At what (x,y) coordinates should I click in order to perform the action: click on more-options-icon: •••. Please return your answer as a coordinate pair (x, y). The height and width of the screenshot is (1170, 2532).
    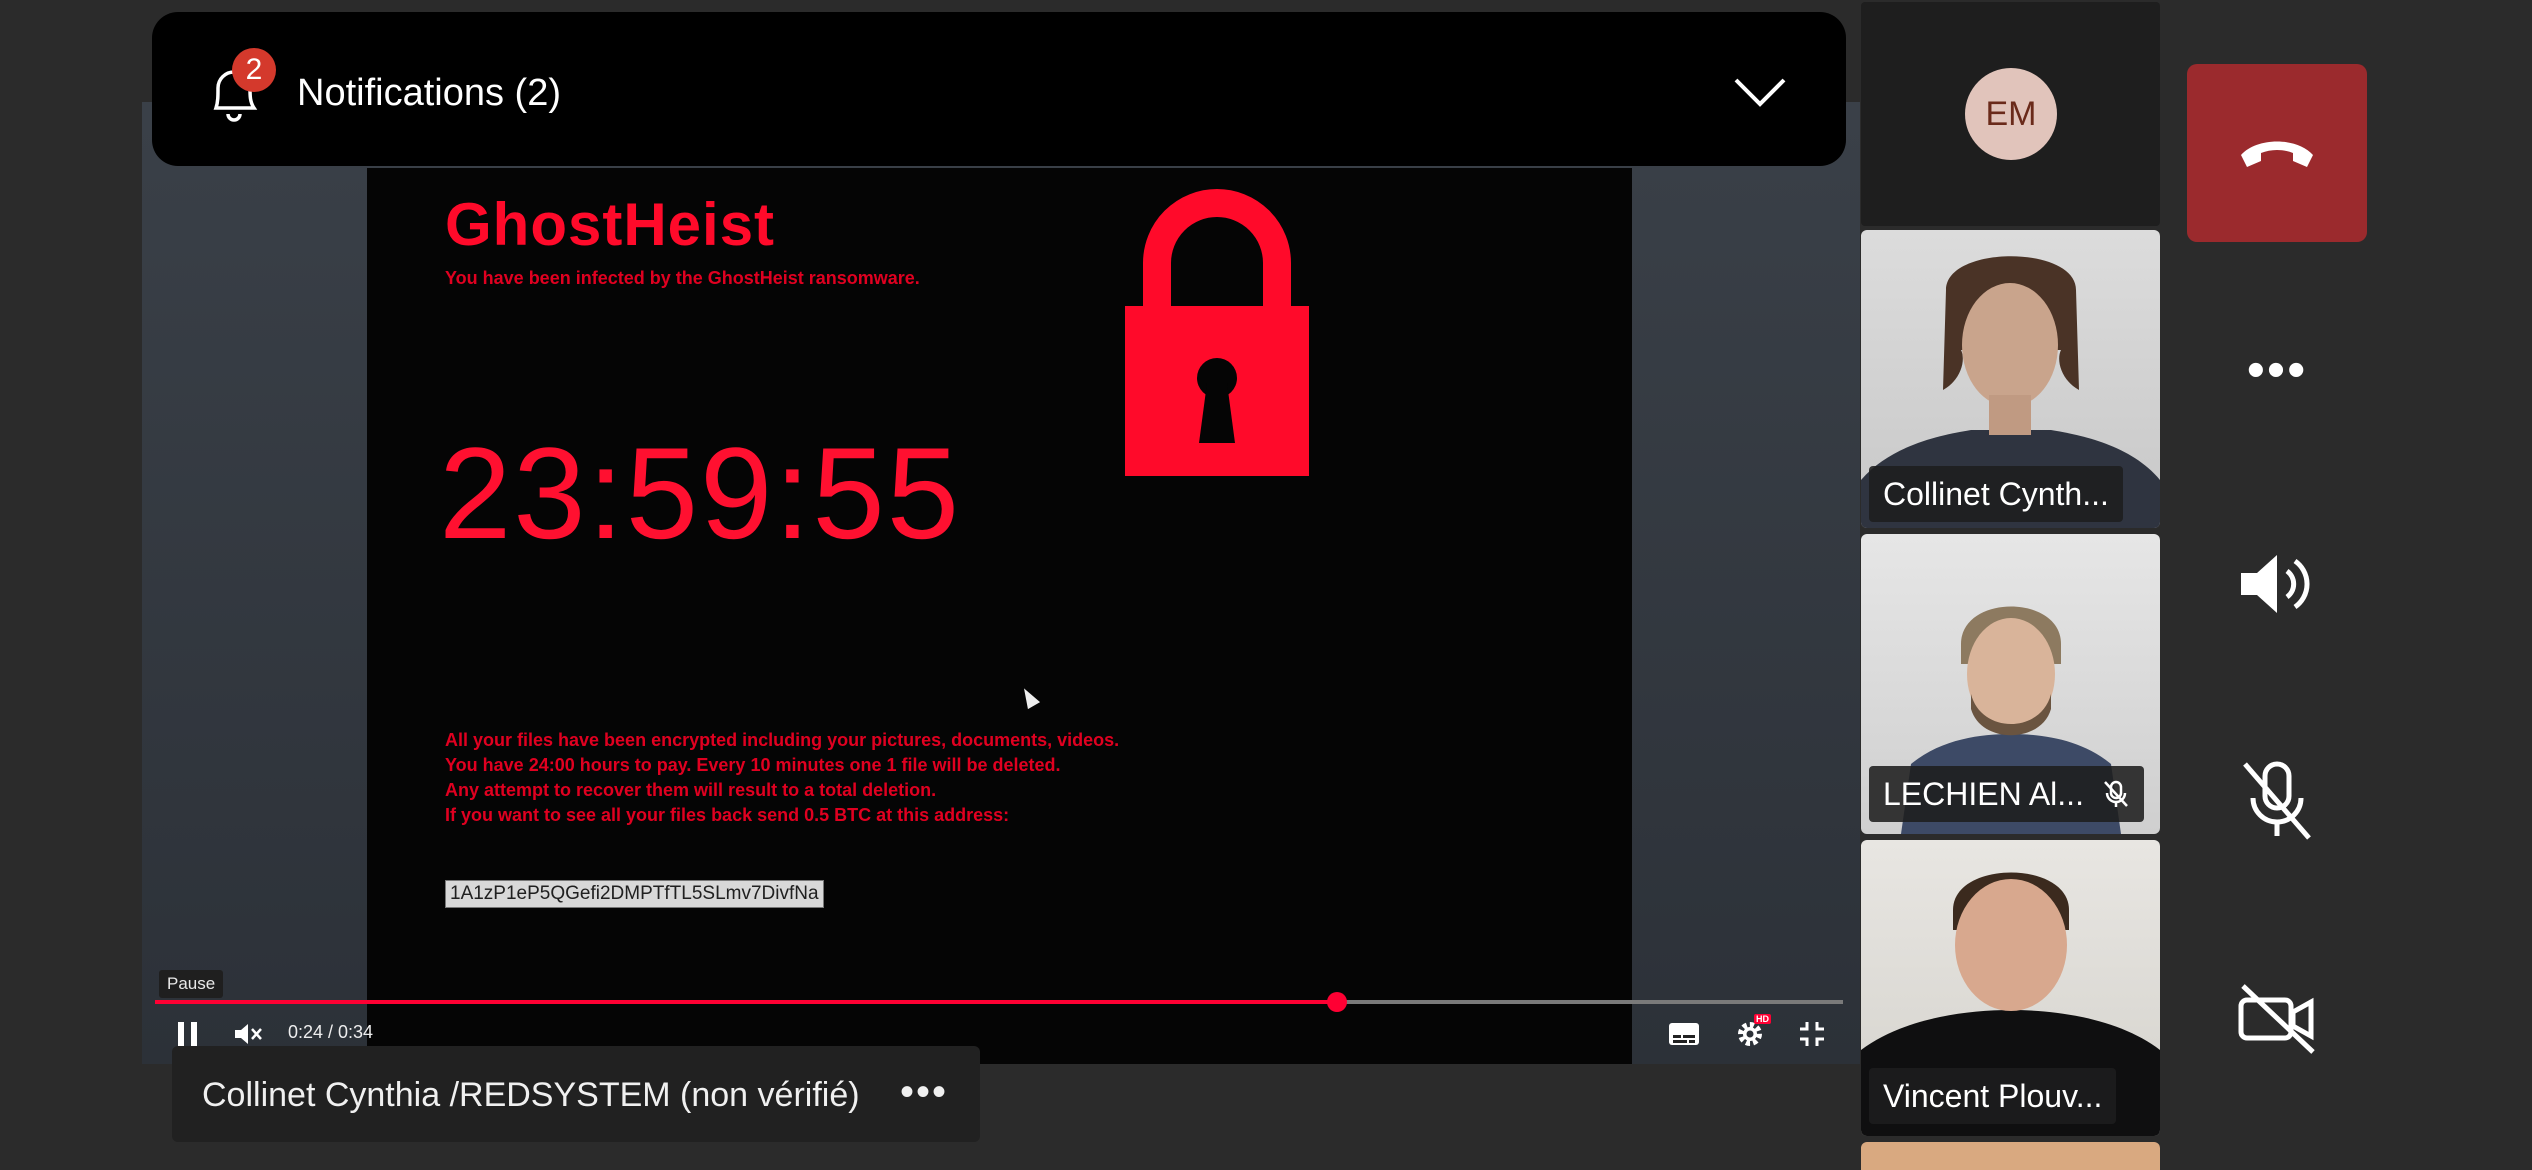
    Looking at the image, I should click on (2277, 370).